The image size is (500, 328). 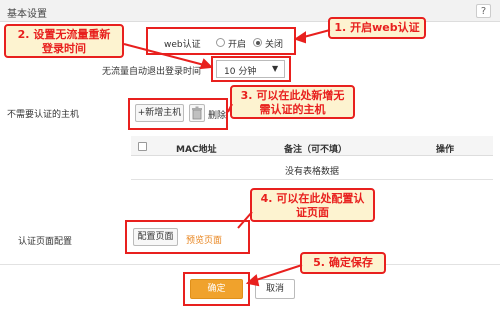 I want to click on callout-5-arrowhead, so click(x=252, y=280).